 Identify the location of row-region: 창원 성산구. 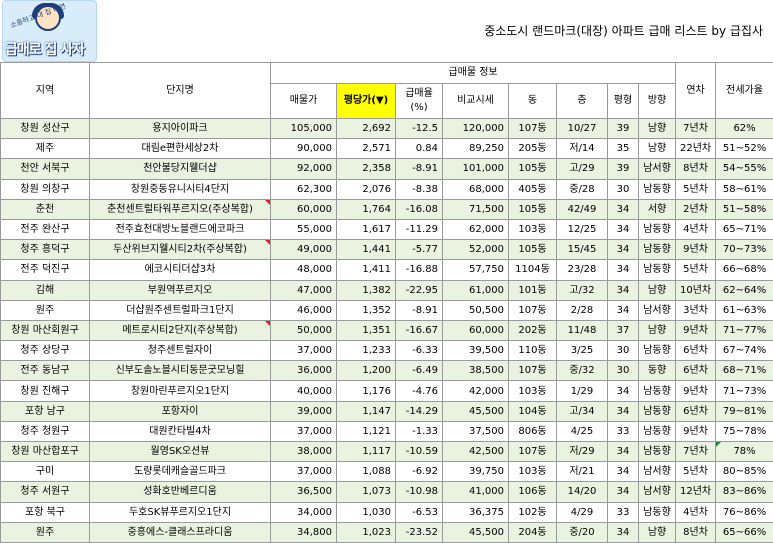
(45, 129).